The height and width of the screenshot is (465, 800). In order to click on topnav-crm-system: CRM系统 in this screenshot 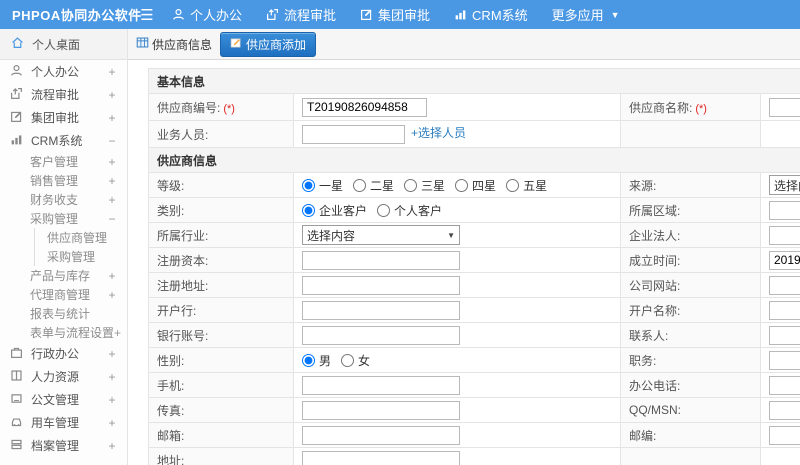, I will do `click(491, 14)`.